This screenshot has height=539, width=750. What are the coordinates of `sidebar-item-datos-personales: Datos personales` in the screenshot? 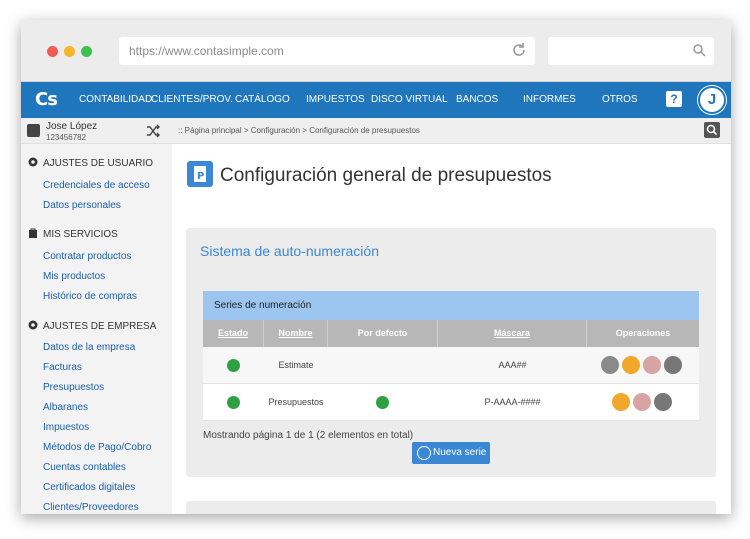 It's located at (82, 205).